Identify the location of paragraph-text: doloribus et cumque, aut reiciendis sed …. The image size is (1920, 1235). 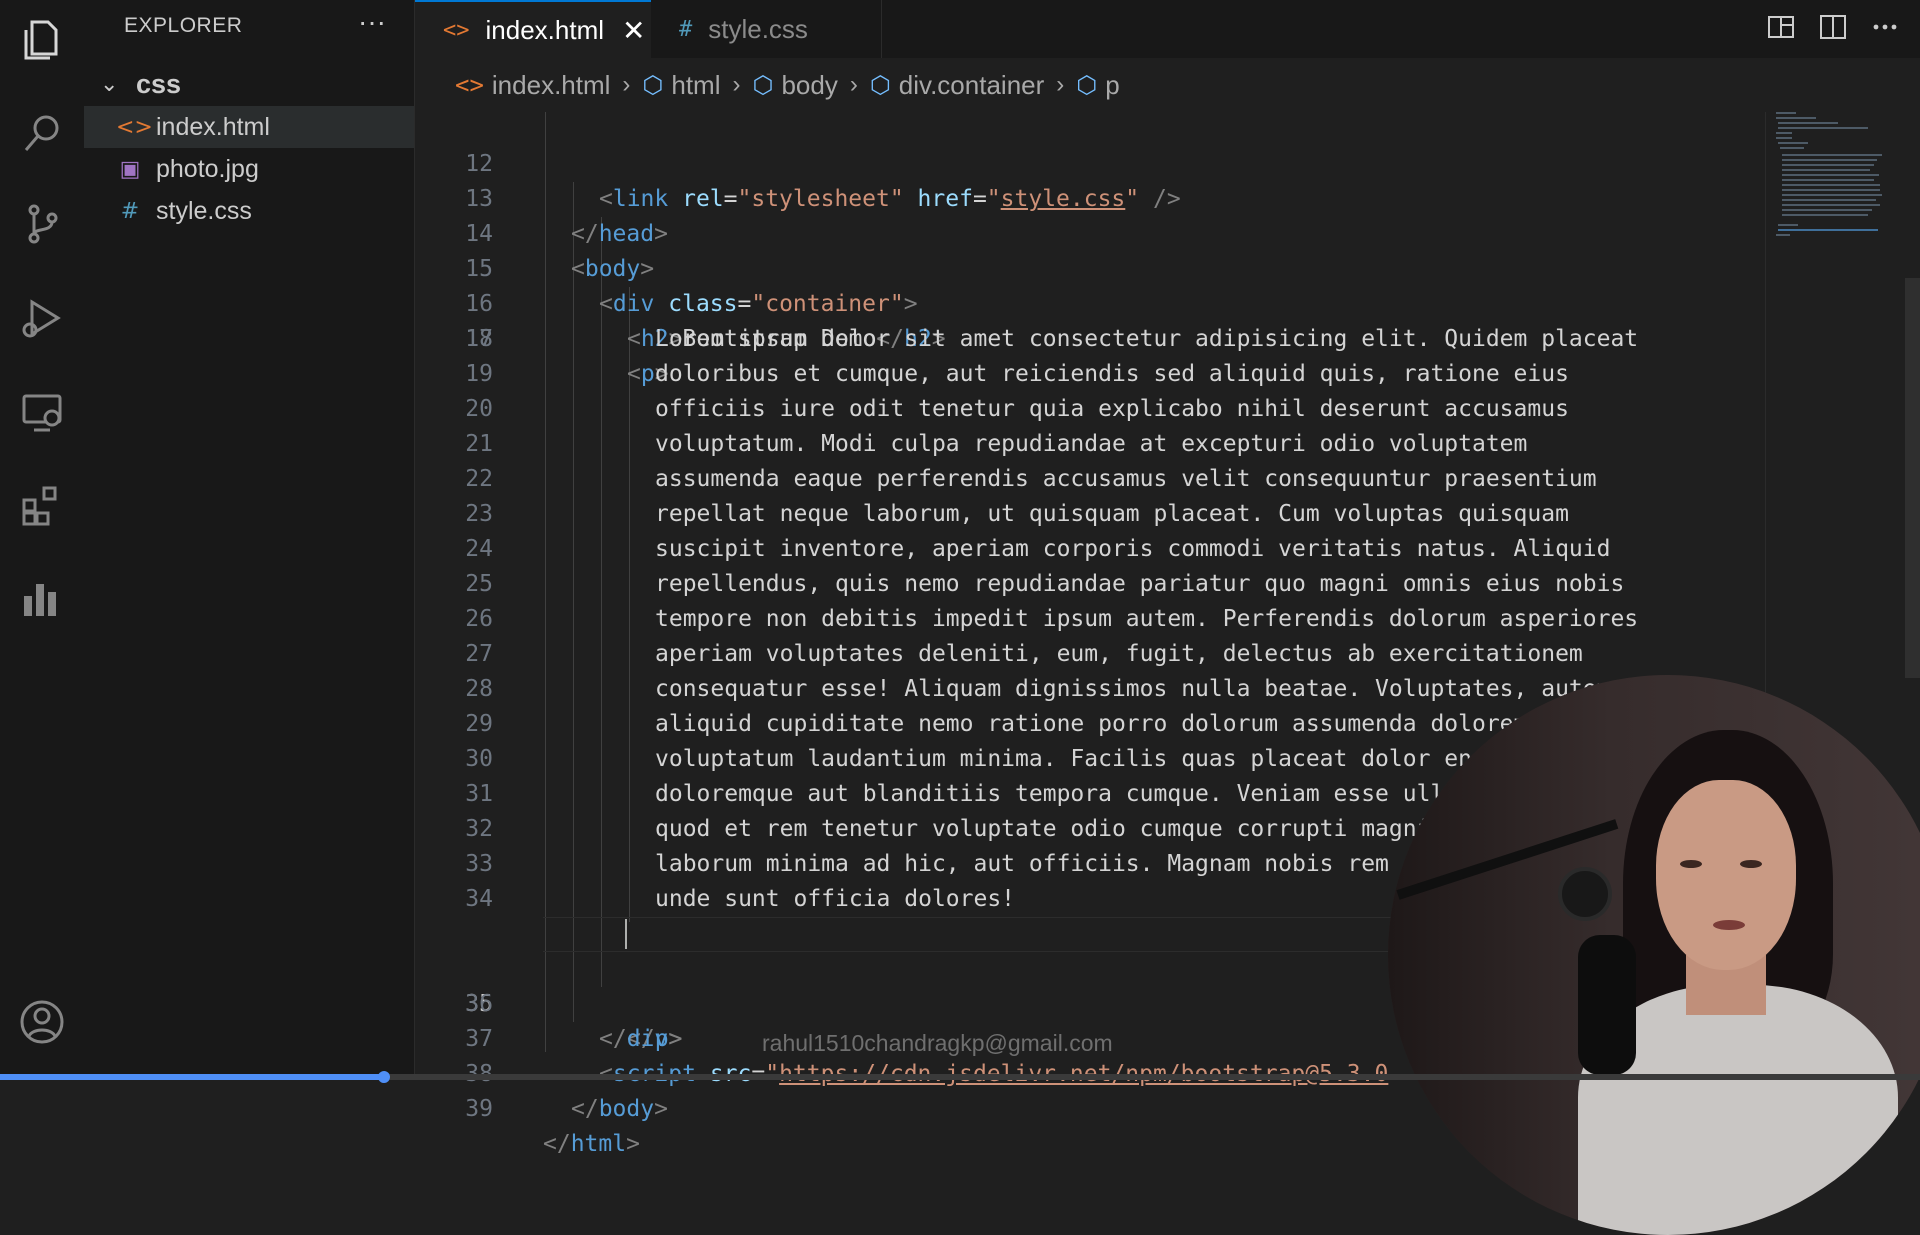
(1112, 374).